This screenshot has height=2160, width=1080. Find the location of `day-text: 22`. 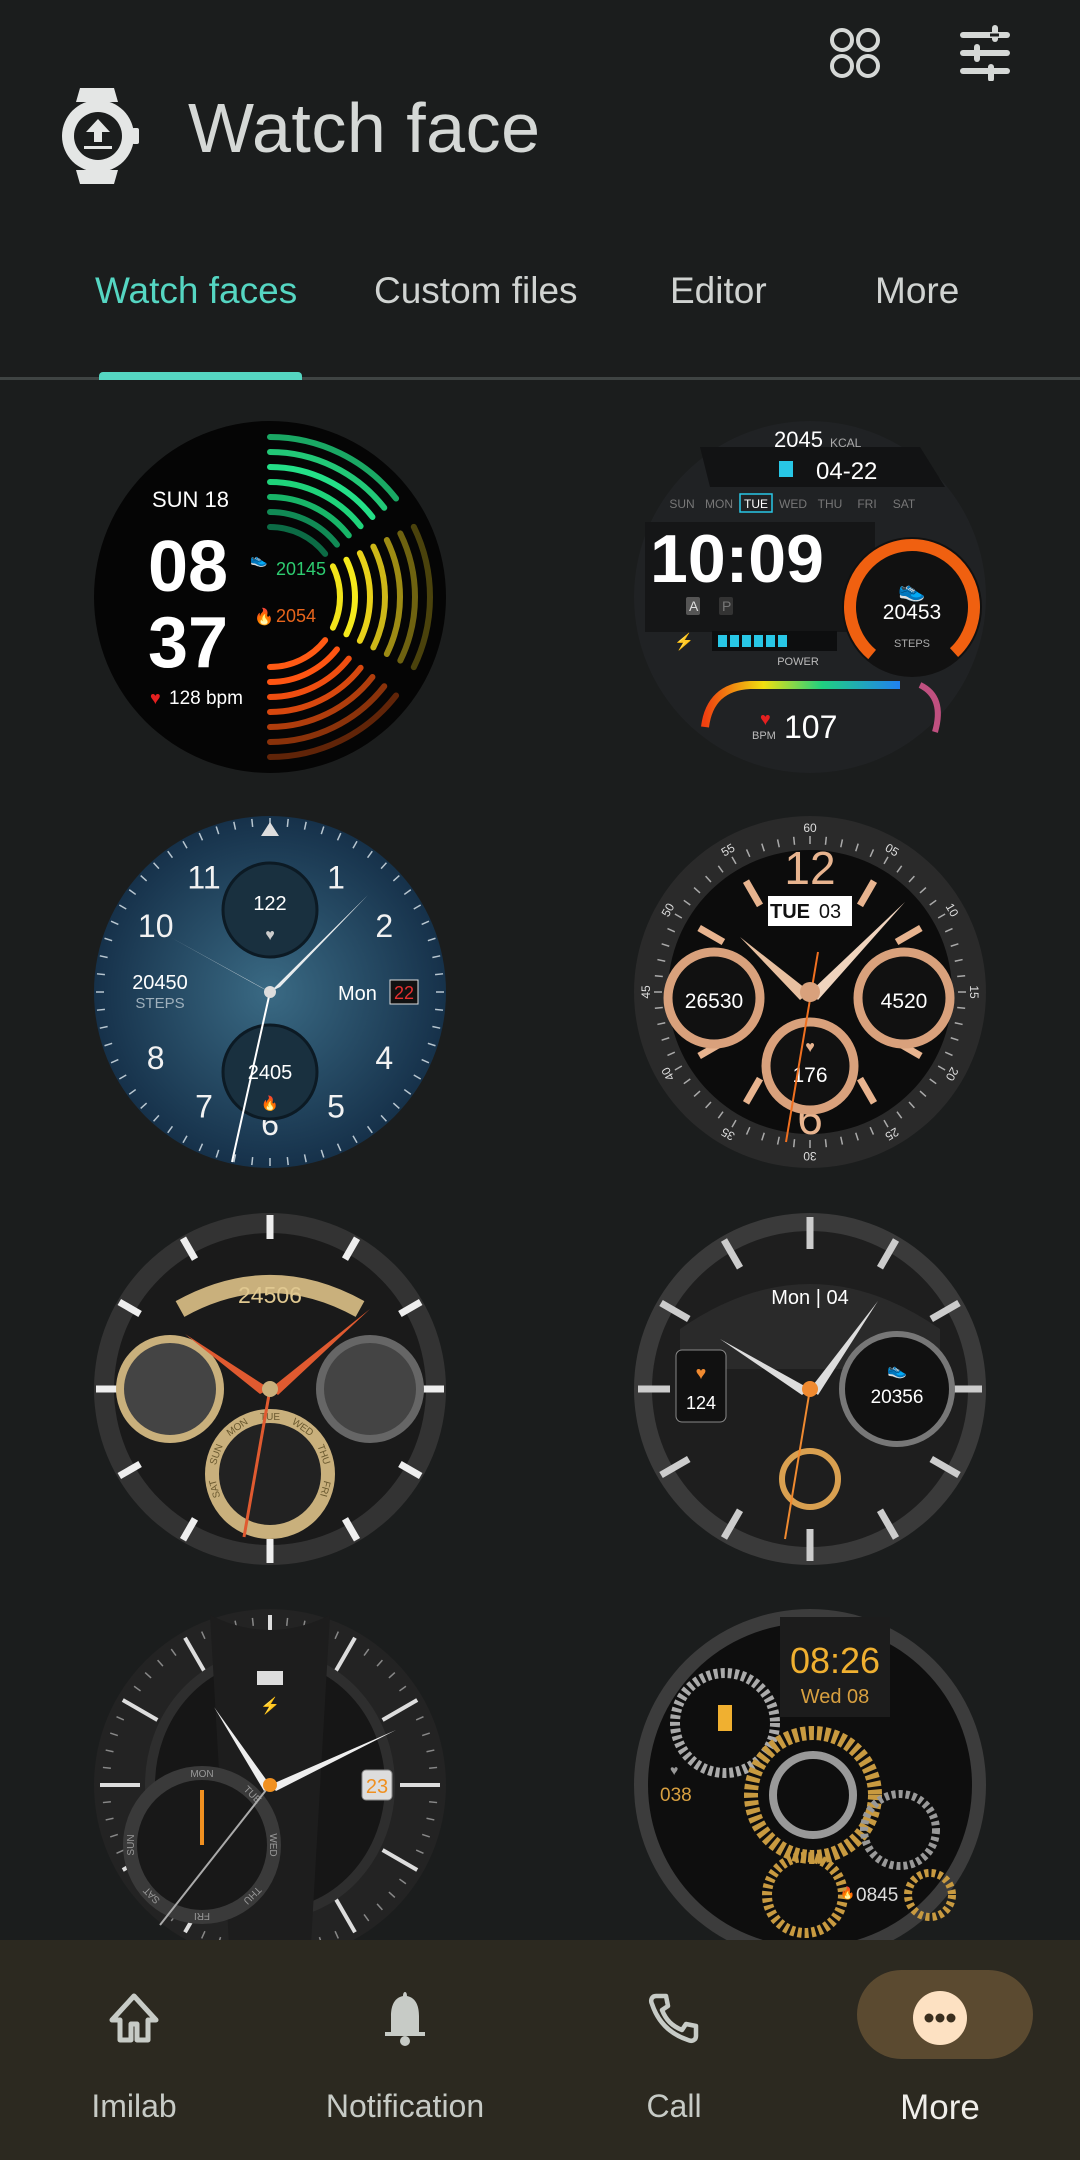

day-text: 22 is located at coordinates (404, 993).